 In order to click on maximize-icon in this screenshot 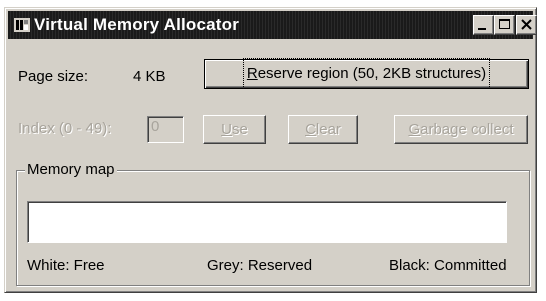, I will do `click(504, 24)`.